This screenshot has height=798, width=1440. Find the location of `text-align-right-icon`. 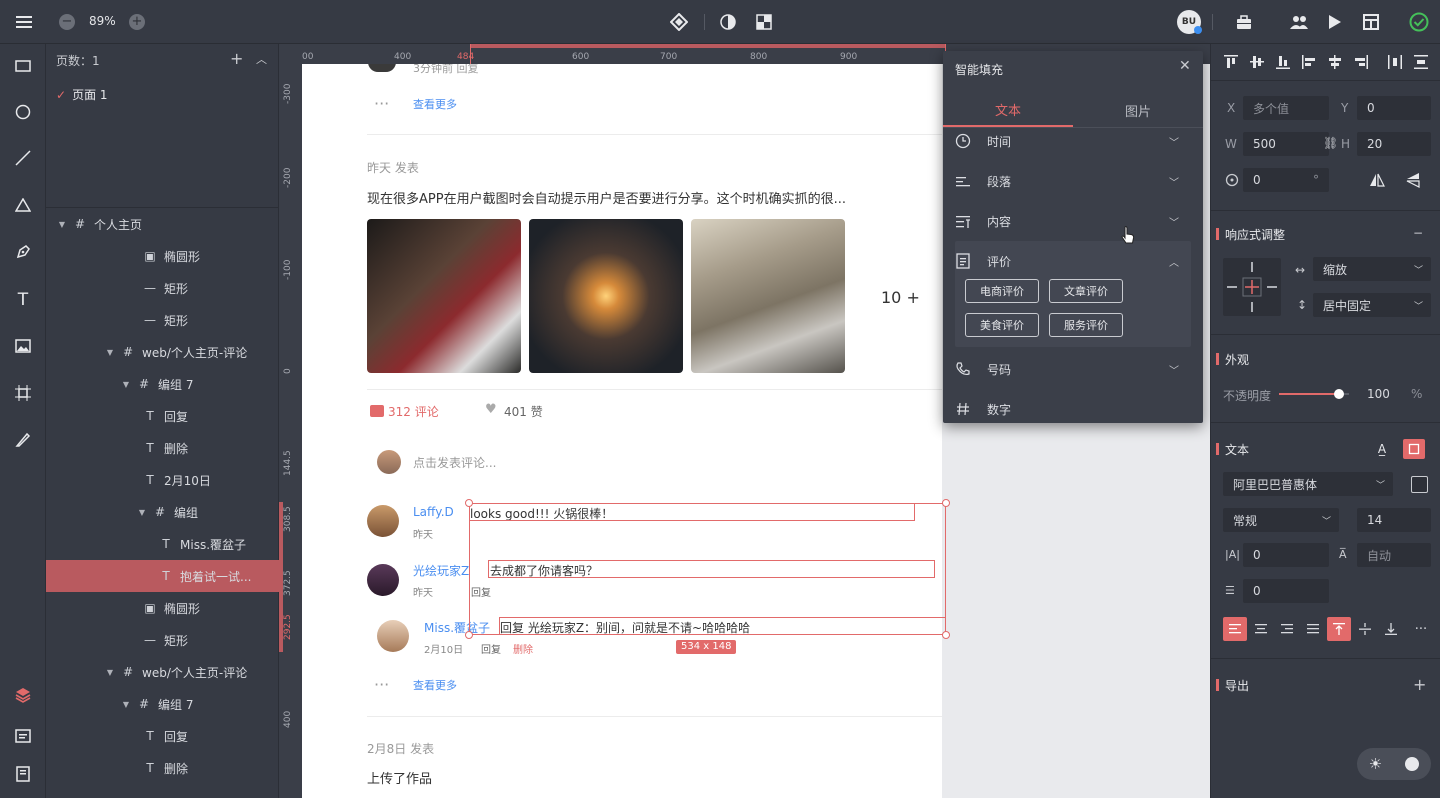

text-align-right-icon is located at coordinates (1287, 629).